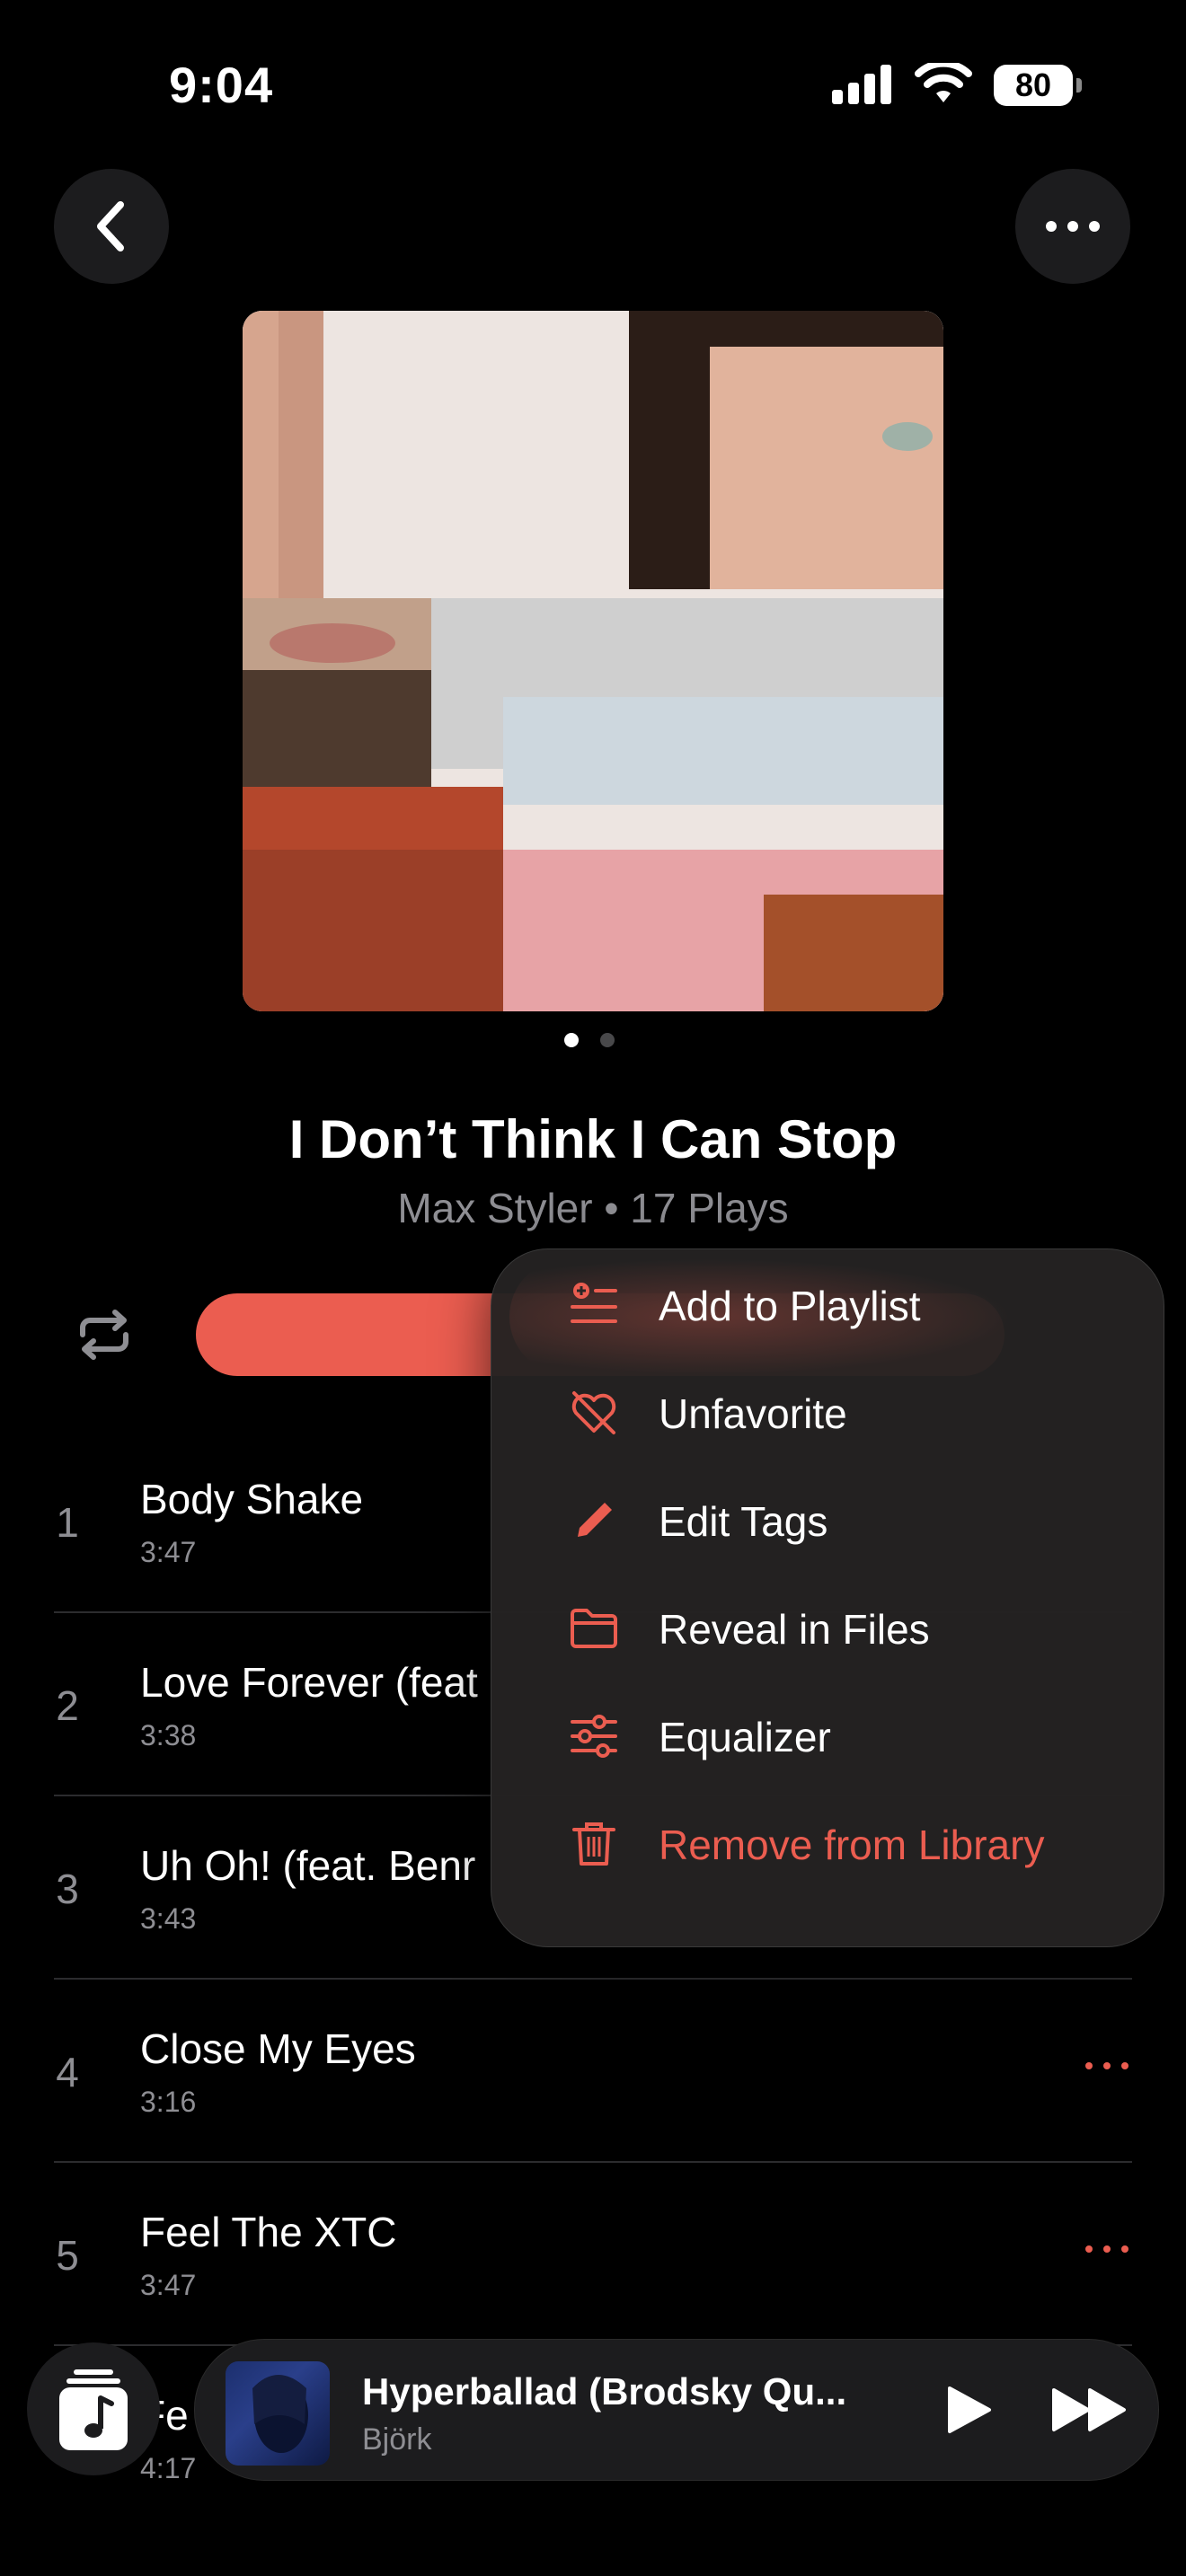  I want to click on track-row: 4 Close My Eyes 3:16, so click(593, 2070).